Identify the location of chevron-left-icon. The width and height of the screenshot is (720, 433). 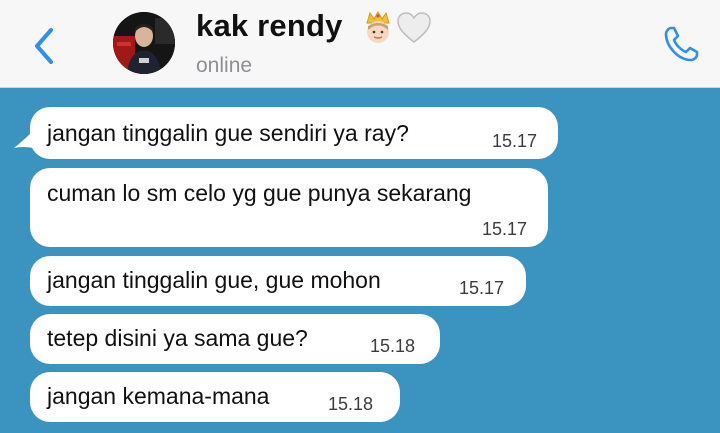
(44, 46).